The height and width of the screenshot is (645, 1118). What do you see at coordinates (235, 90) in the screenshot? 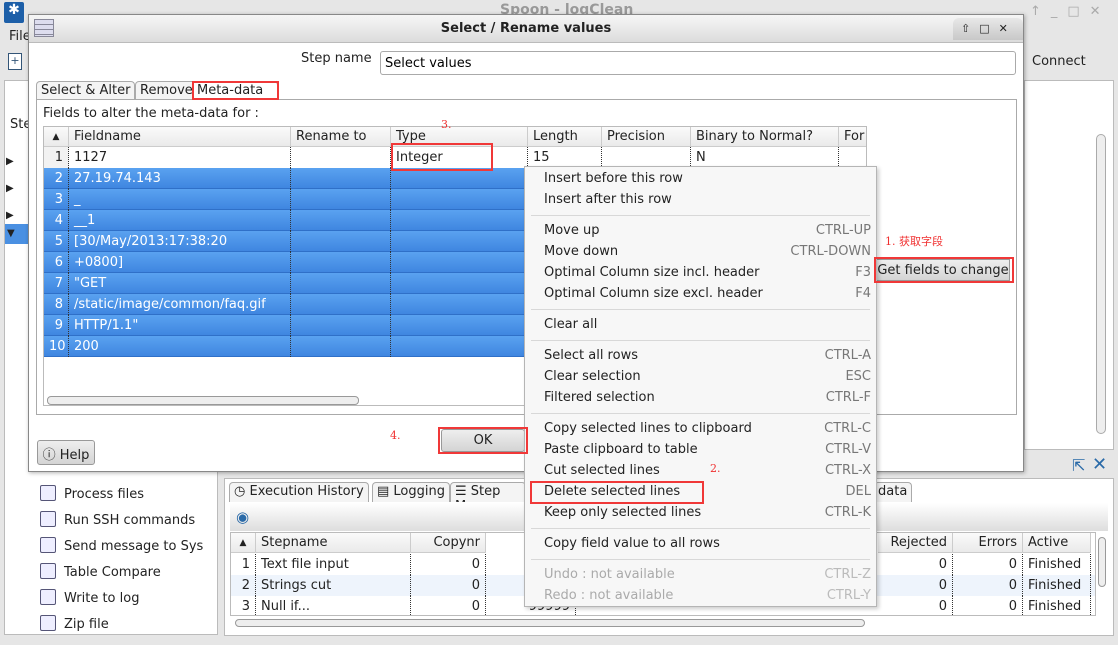
I see `tab-meta-data: Meta-data` at bounding box center [235, 90].